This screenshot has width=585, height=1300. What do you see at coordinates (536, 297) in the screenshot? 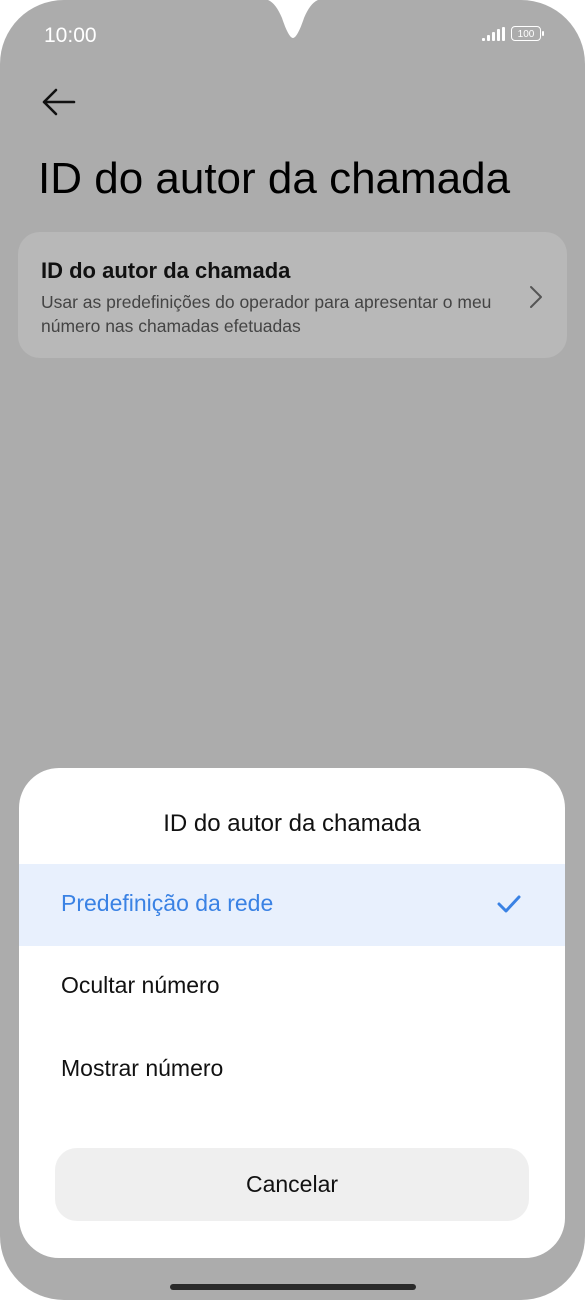
I see `chevron-right-icon` at bounding box center [536, 297].